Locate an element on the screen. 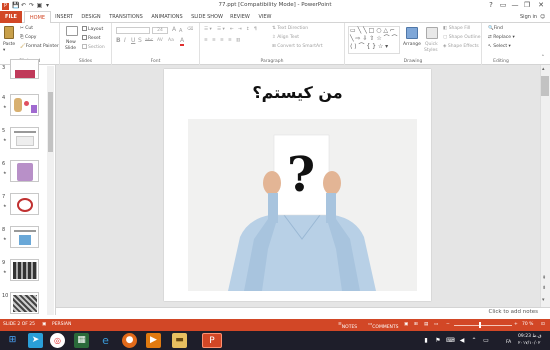  scroll-down-icon: ▾ is located at coordinates (543, 300).